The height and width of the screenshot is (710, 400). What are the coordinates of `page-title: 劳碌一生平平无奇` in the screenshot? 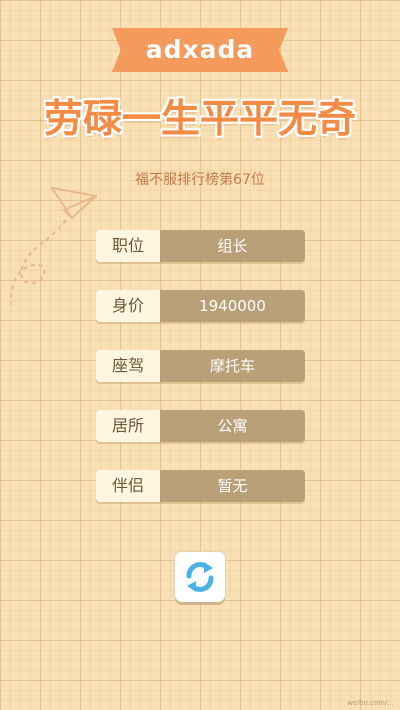 It's located at (199, 119).